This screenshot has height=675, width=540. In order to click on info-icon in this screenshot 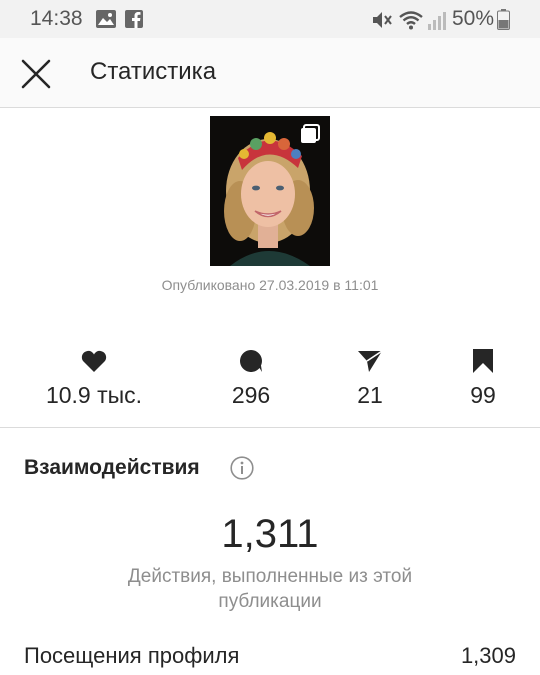, I will do `click(242, 468)`.